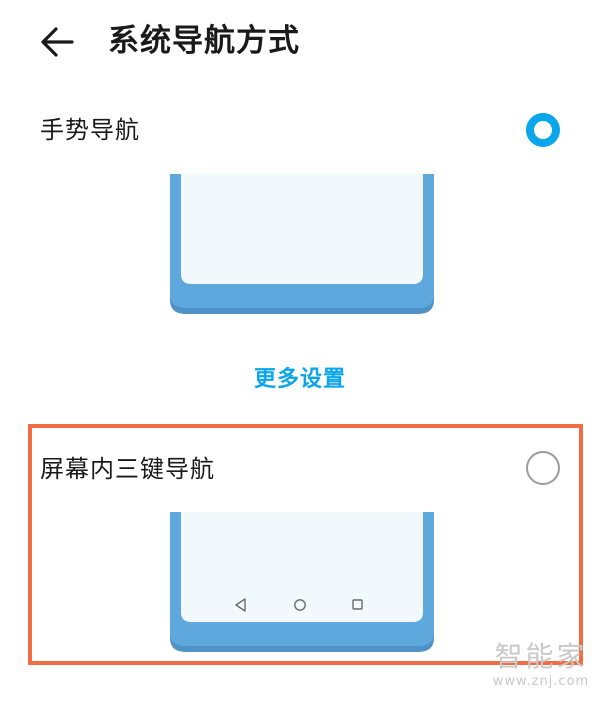  What do you see at coordinates (541, 681) in the screenshot?
I see `watermark-url: www.znj.com` at bounding box center [541, 681].